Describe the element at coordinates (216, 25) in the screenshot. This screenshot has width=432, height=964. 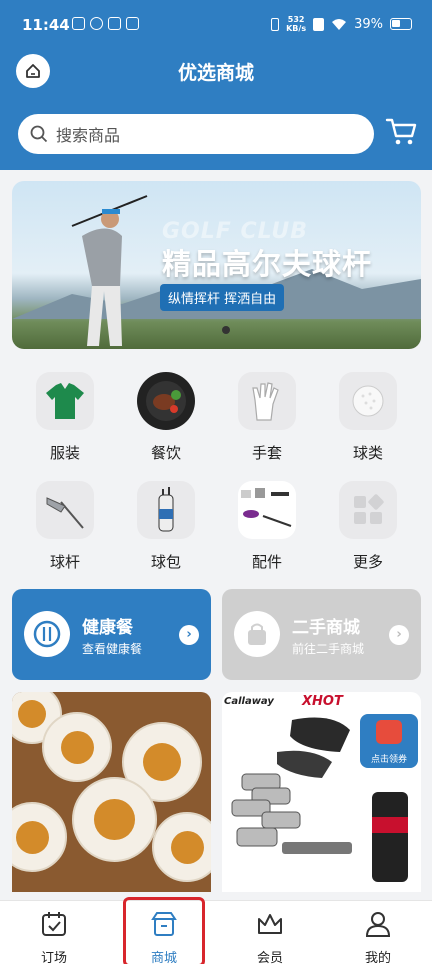
I see `status-bar: 11:44 532 KB/s 39%` at that location.